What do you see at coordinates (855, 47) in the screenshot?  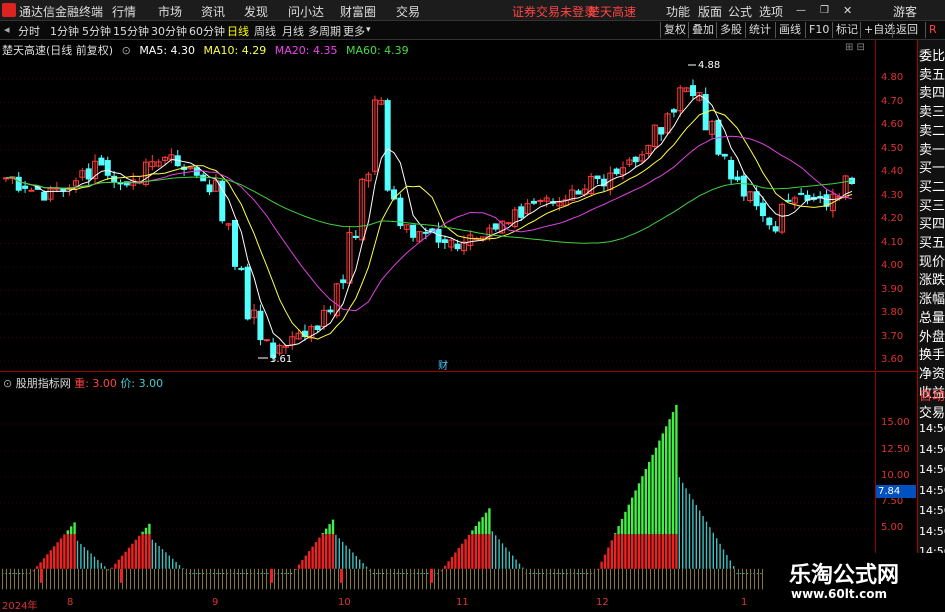 I see `panel-expand-icon: ⊞ ⊟` at bounding box center [855, 47].